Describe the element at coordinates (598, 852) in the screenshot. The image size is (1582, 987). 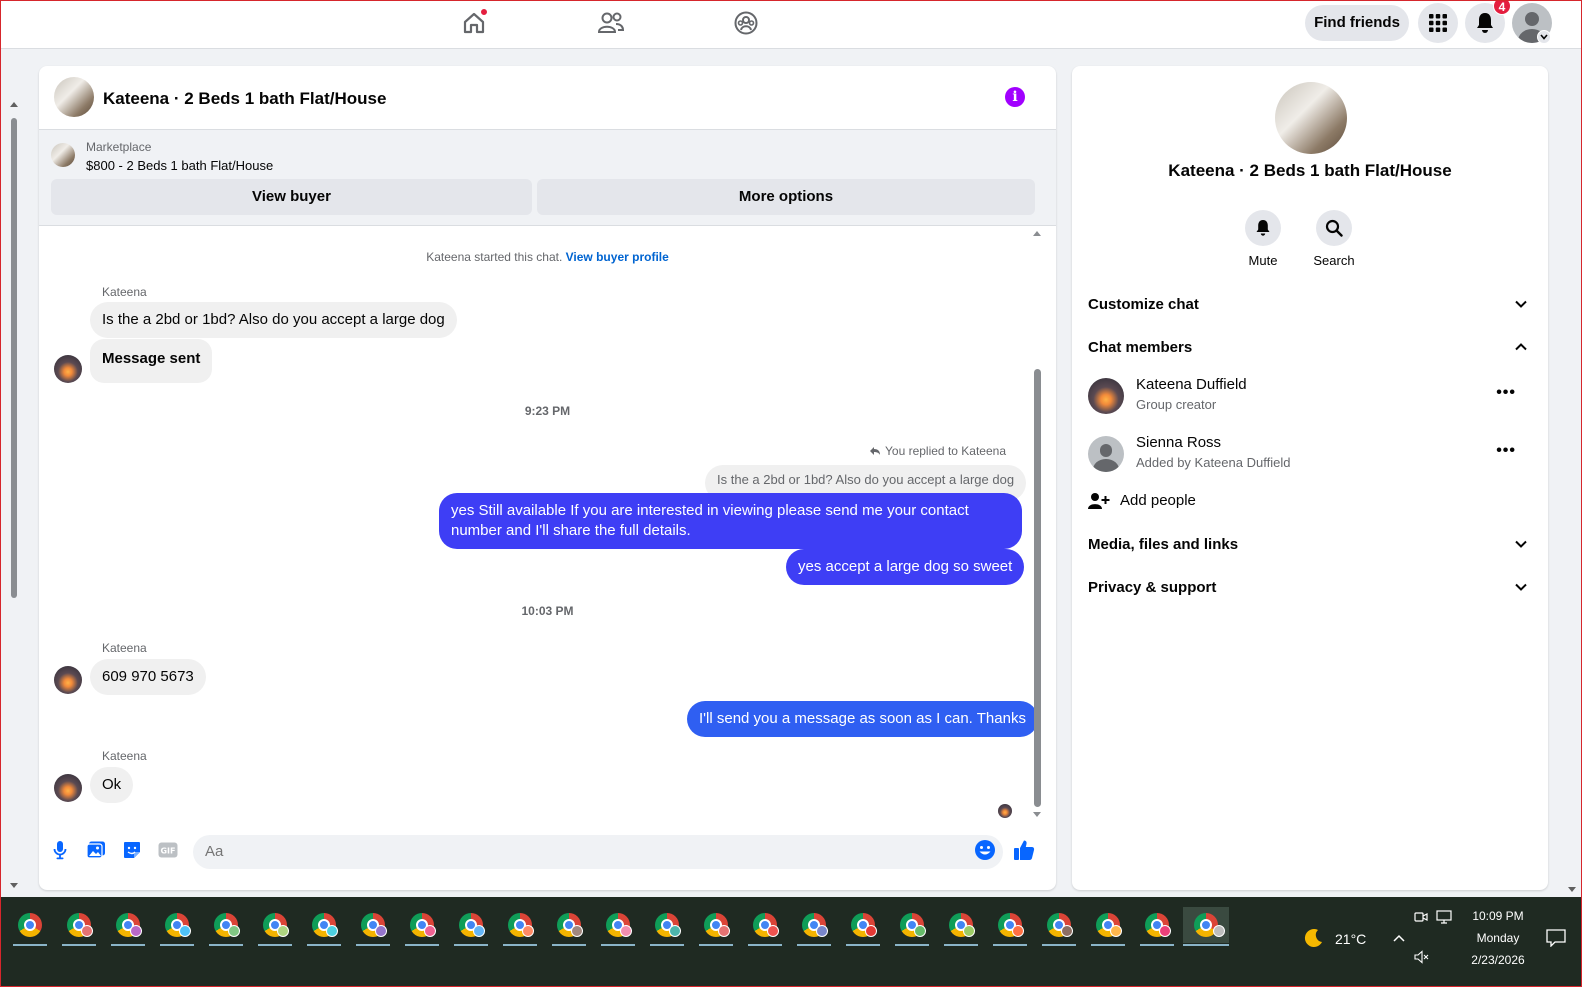
I see `message-input` at that location.